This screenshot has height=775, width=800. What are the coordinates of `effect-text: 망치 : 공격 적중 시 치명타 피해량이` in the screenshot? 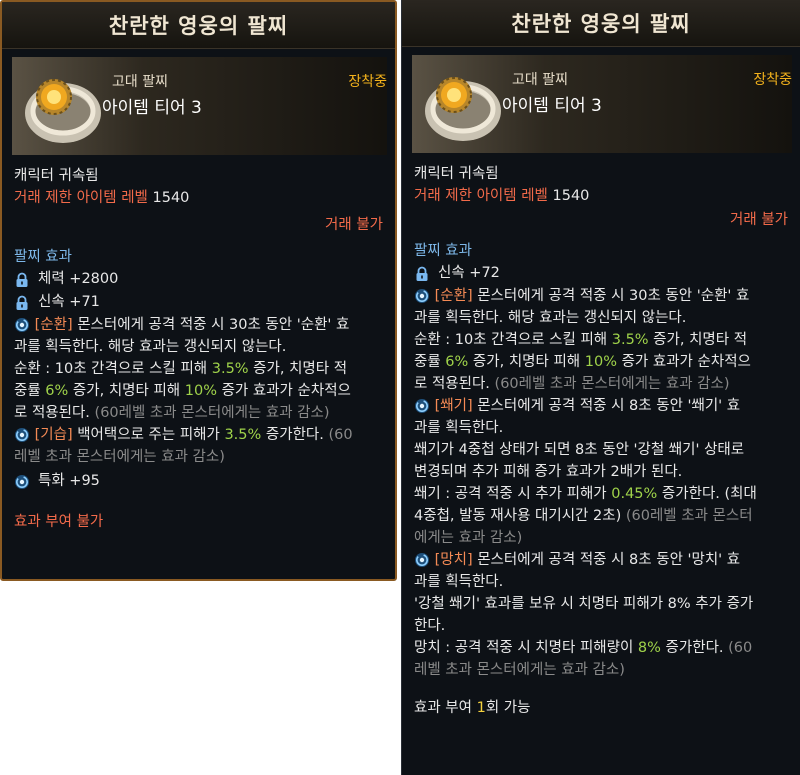 It's located at (526, 648).